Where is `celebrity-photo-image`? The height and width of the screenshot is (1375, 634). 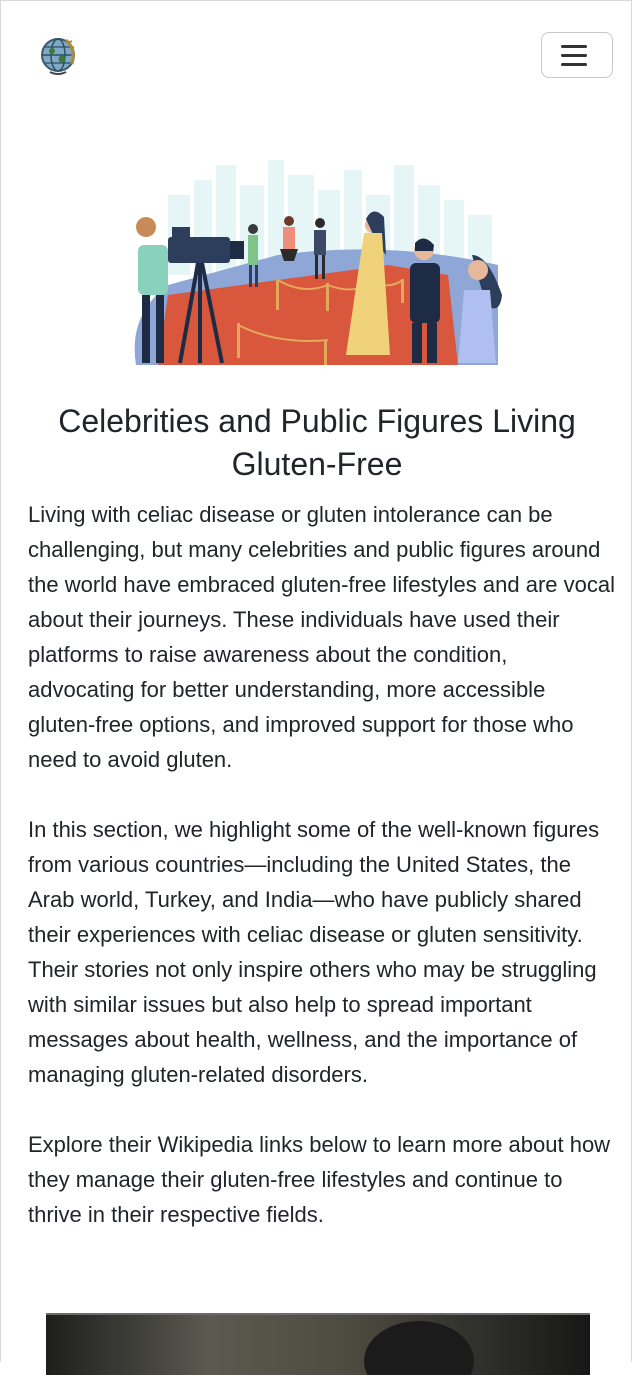 celebrity-photo-image is located at coordinates (419, 1348).